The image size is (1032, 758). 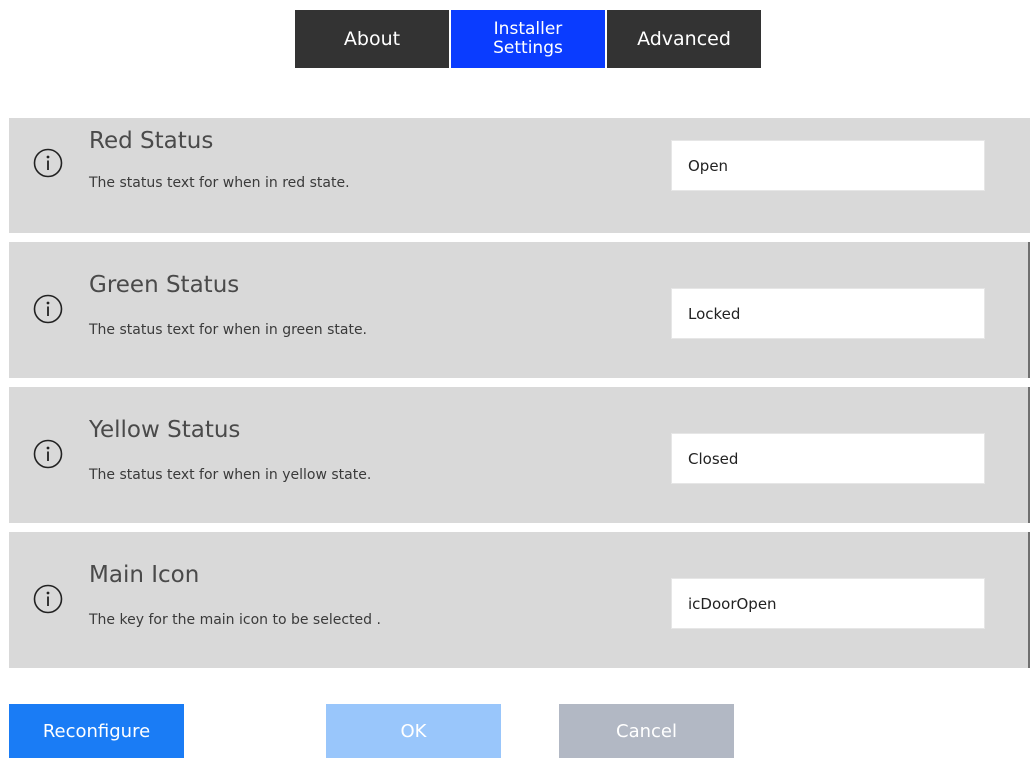 What do you see at coordinates (372, 39) in the screenshot?
I see `tab-about: About` at bounding box center [372, 39].